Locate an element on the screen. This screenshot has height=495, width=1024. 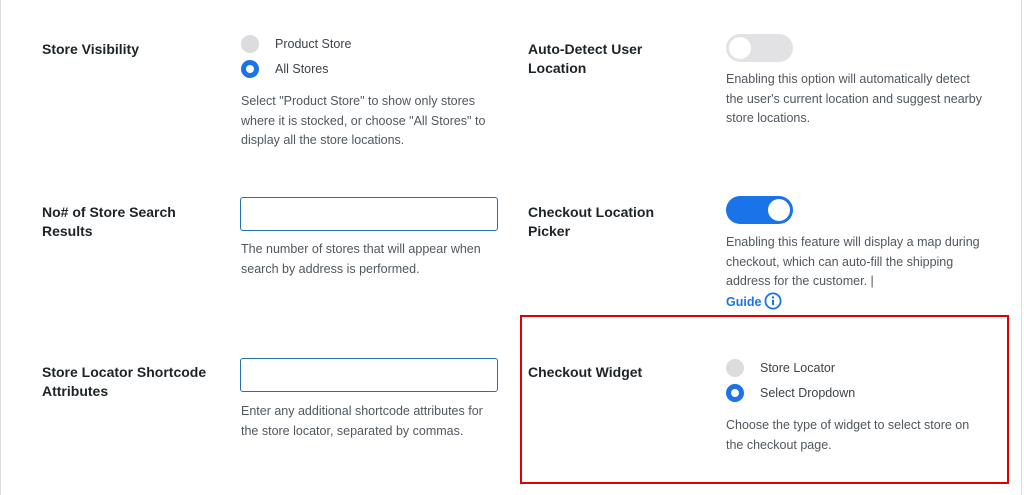
info-icon is located at coordinates (773, 304).